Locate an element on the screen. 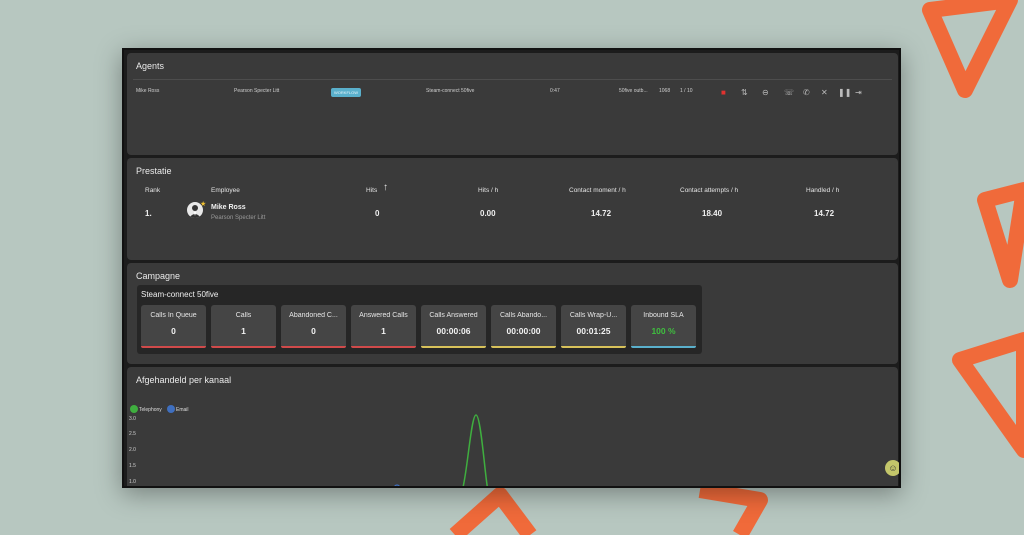 The width and height of the screenshot is (1024, 535). chart is located at coordinates (441, 450).